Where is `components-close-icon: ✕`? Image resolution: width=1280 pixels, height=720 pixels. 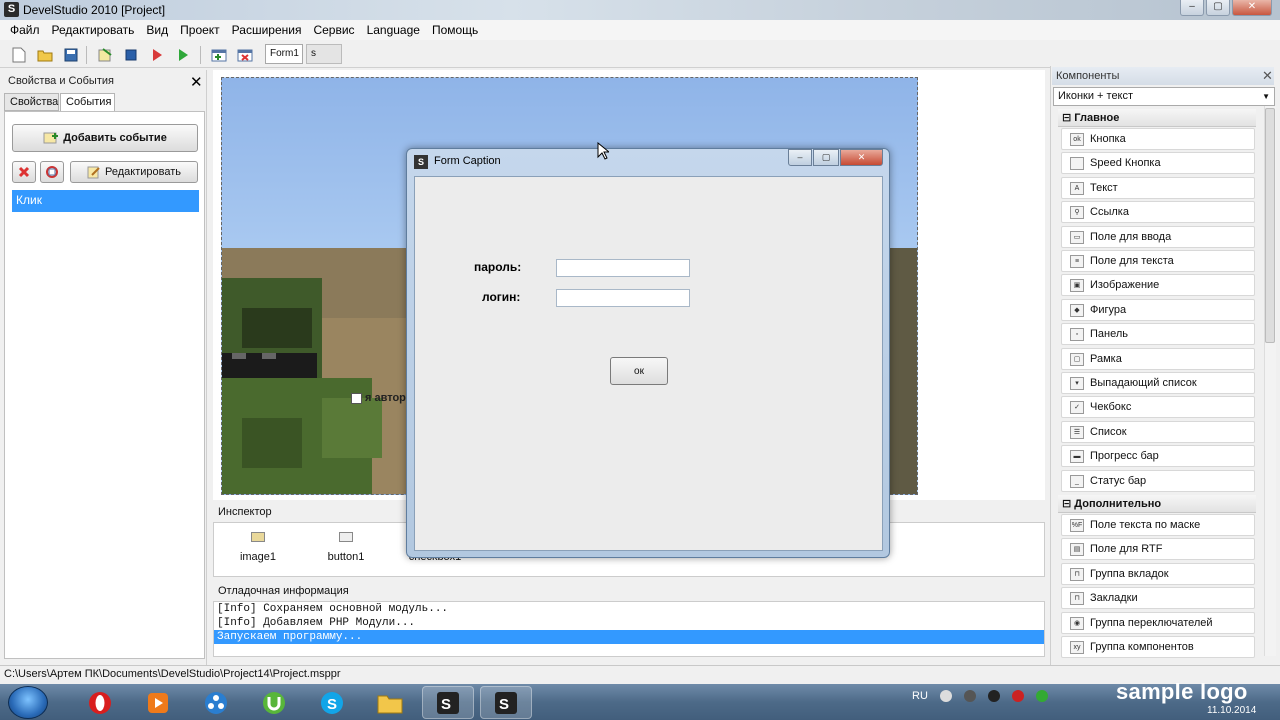 components-close-icon: ✕ is located at coordinates (1267, 76).